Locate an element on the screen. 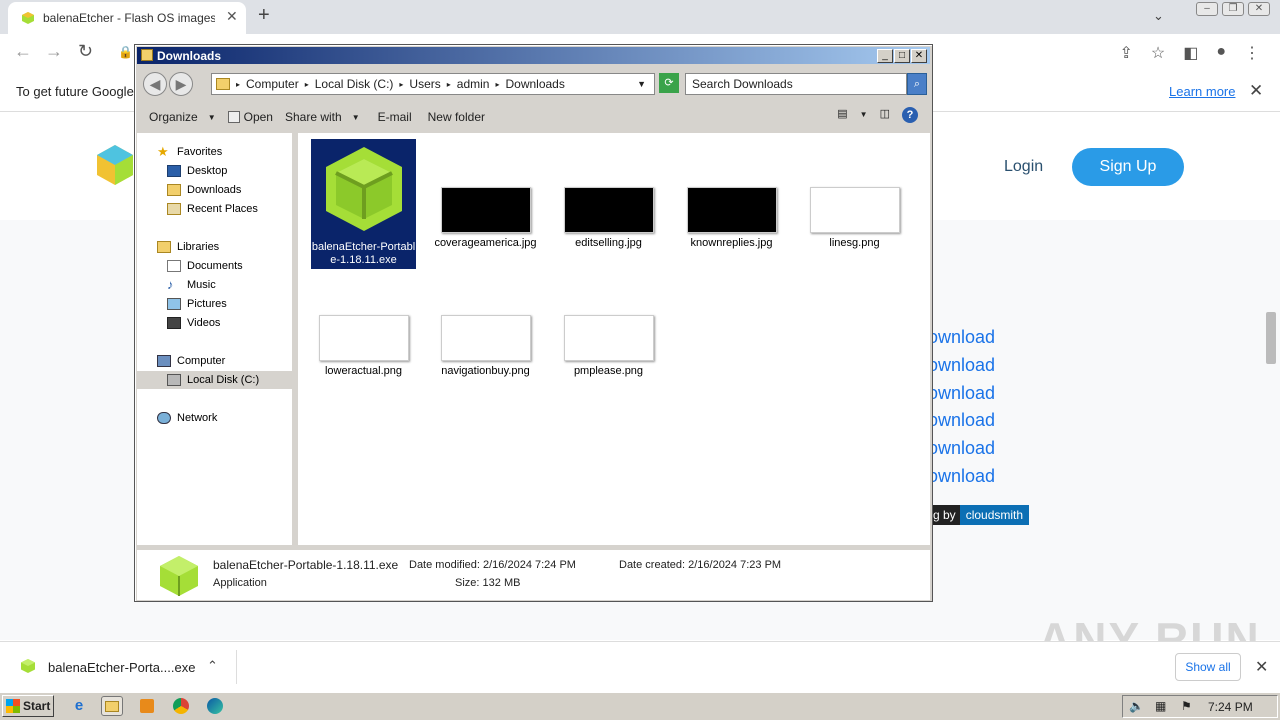 The image size is (1280, 720). share-with-button: Share with ▼ is located at coordinates (322, 117).